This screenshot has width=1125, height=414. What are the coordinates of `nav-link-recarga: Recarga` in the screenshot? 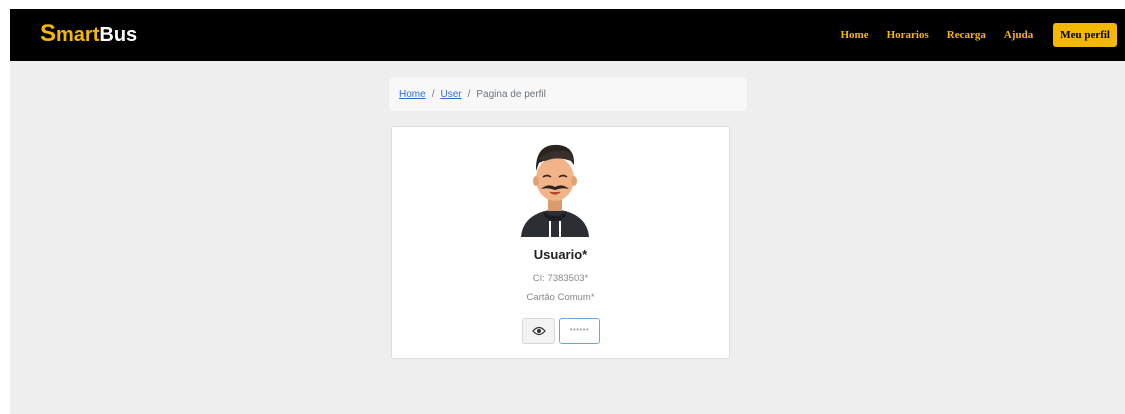 It's located at (966, 35).